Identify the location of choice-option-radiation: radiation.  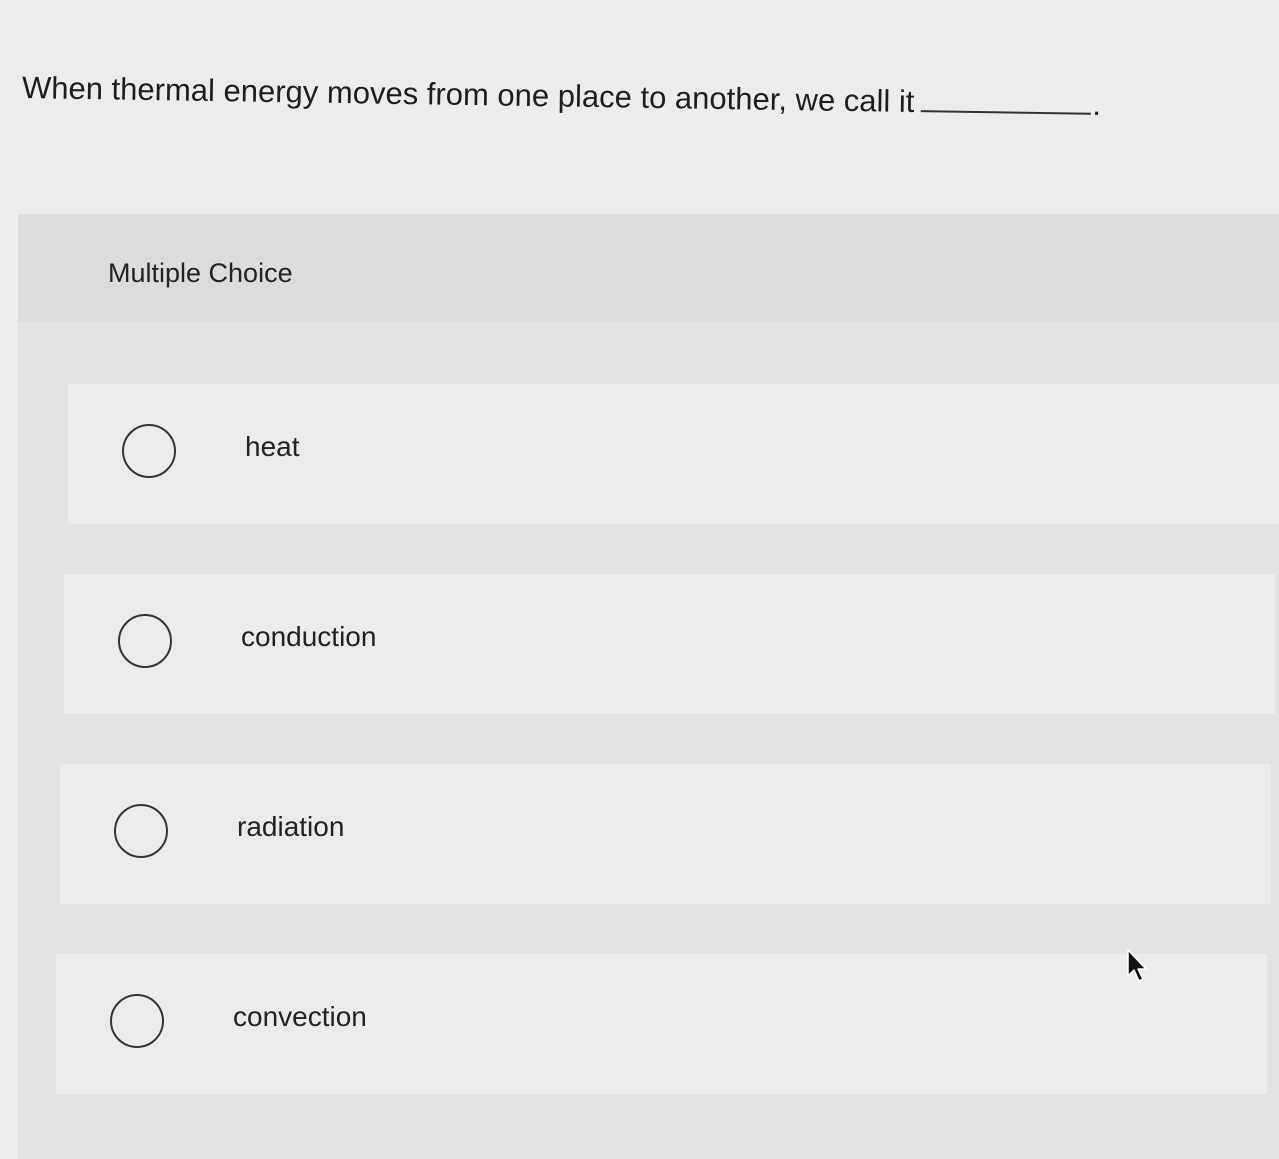
(665, 834).